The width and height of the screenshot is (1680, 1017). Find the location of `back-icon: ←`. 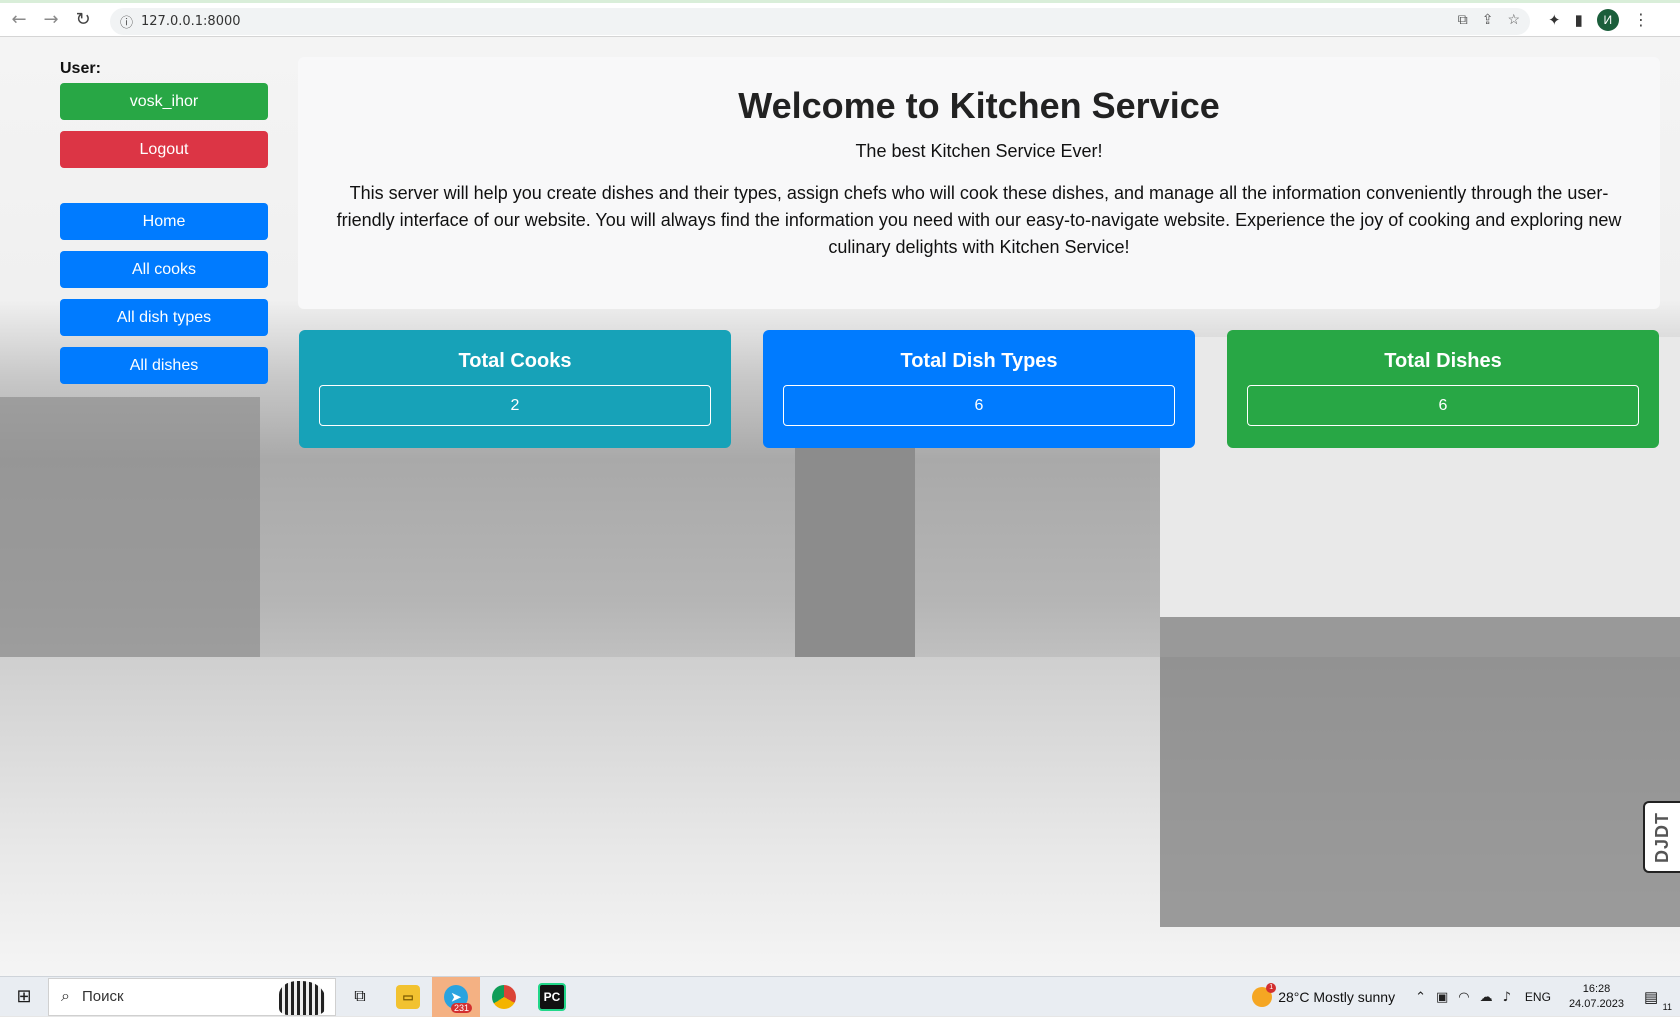

back-icon: ← is located at coordinates (19, 20).